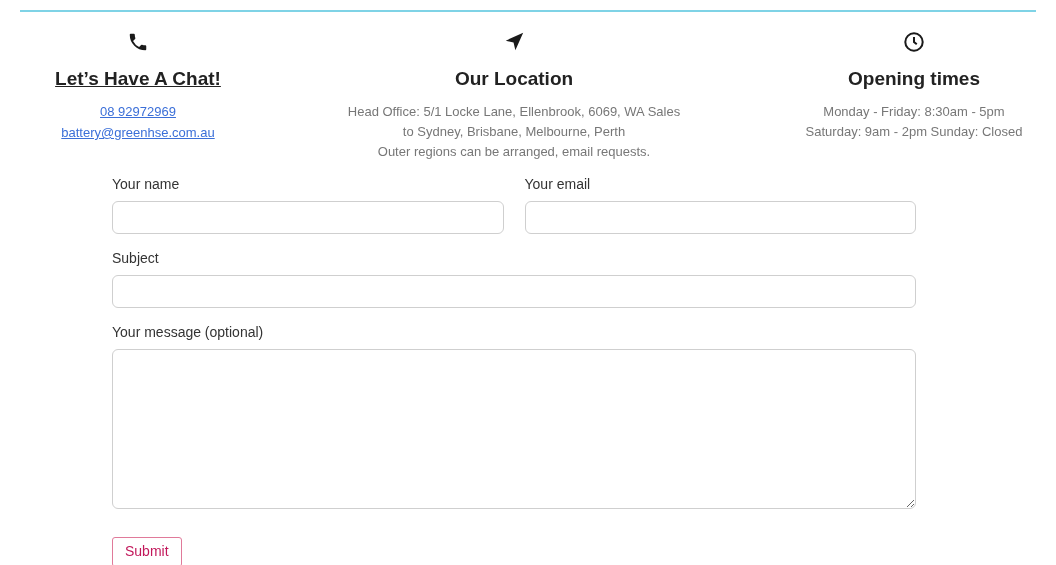 The height and width of the screenshot is (565, 1056). I want to click on hours-text: Monday - Friday: 8:30am - 5pm, so click(914, 111).